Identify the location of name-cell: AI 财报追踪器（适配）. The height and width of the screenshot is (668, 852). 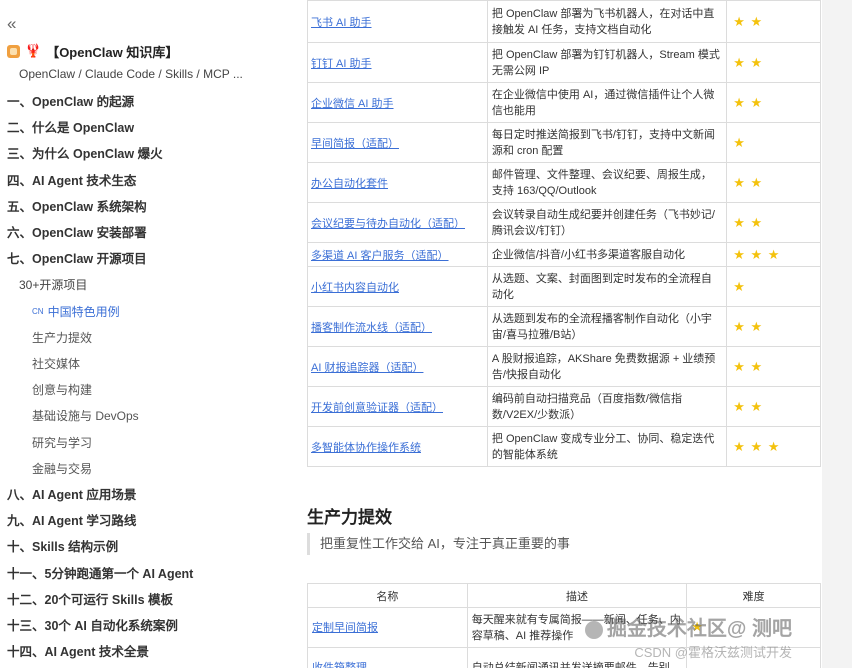
(397, 366).